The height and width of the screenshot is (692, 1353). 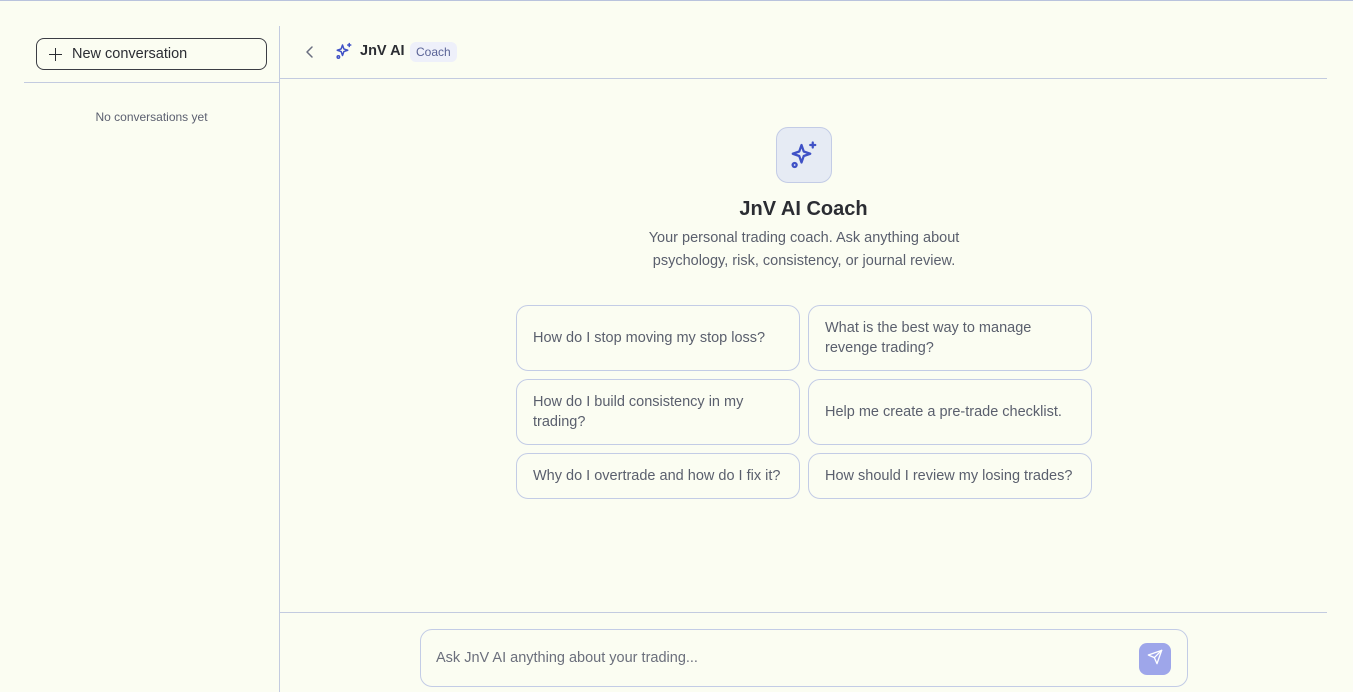 I want to click on sidebar-divider, so click(x=151, y=82).